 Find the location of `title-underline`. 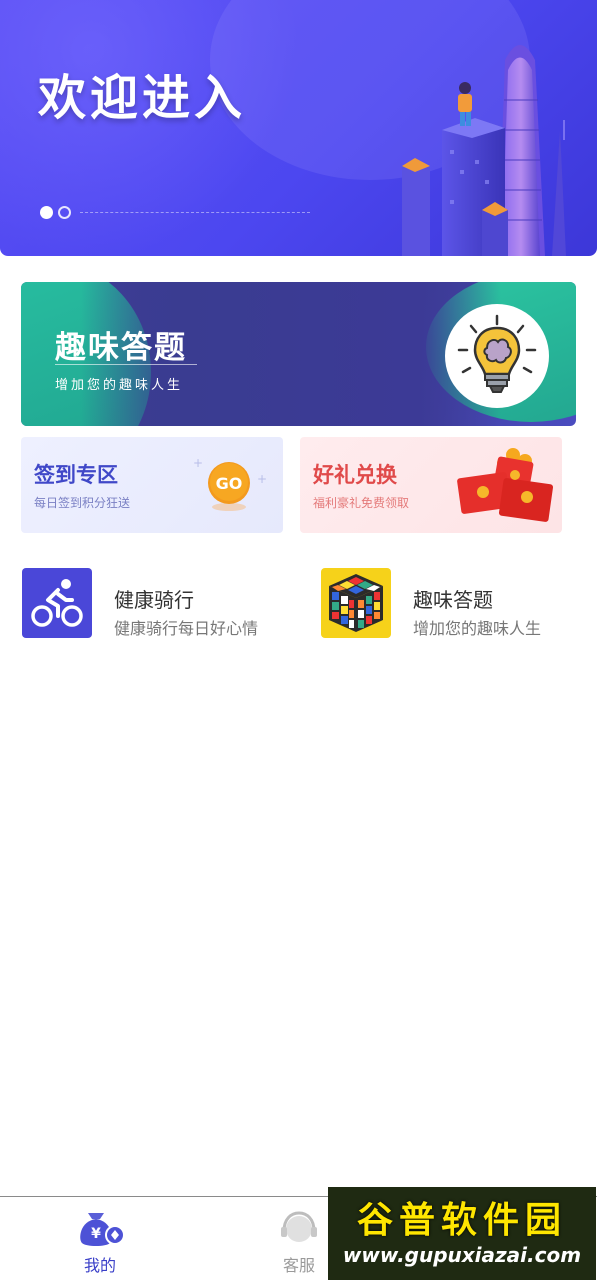

title-underline is located at coordinates (126, 364).